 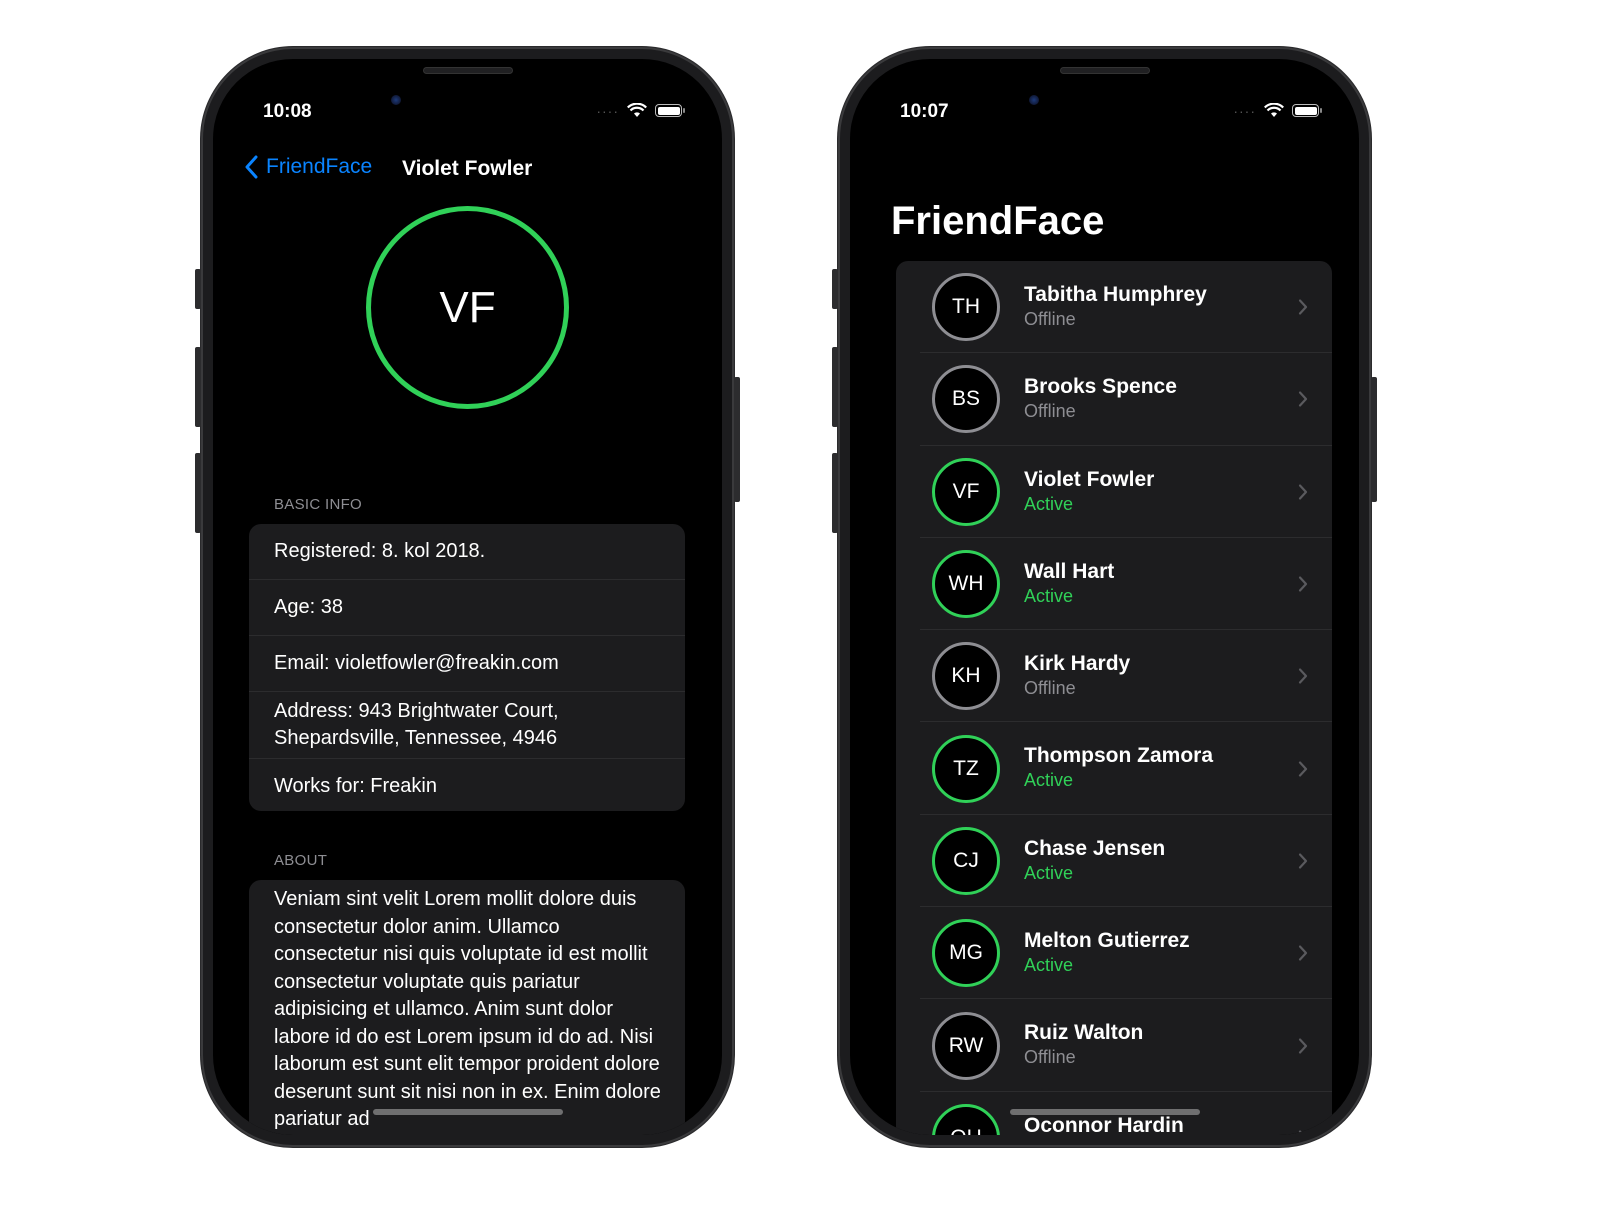 I want to click on friend-name: Violet Fowler, so click(x=1089, y=479).